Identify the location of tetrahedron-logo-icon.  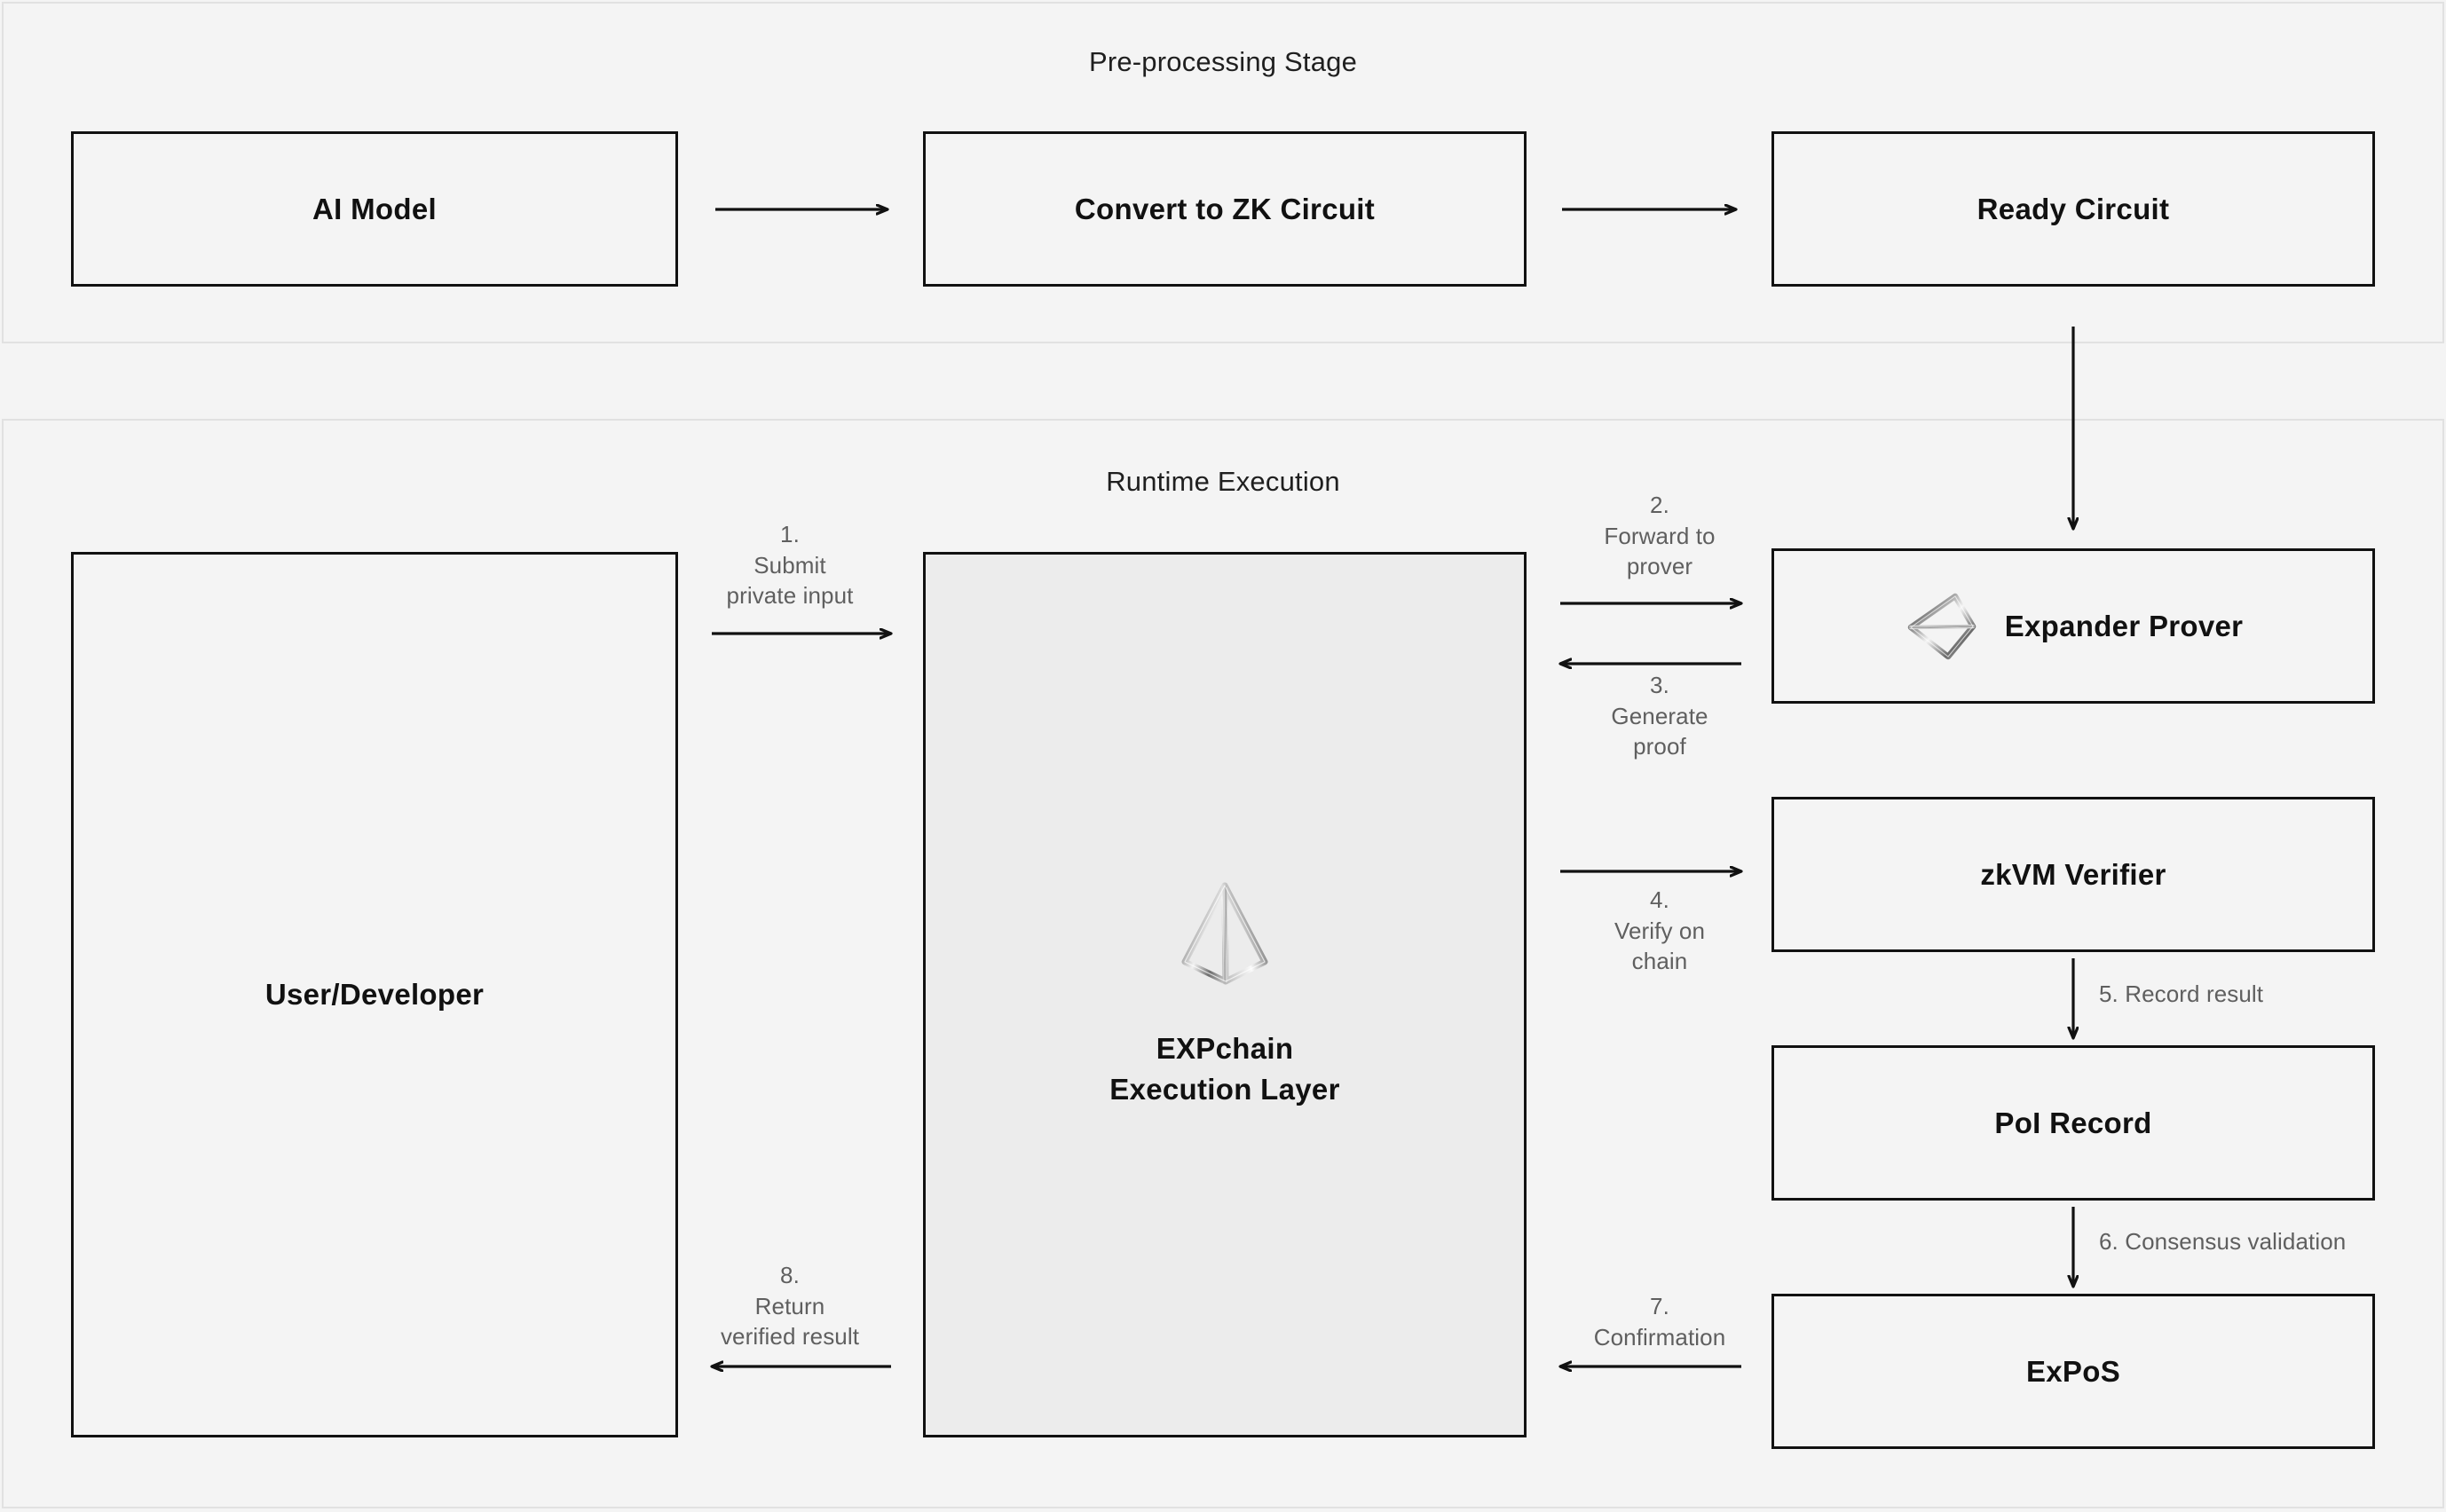
(1225, 936).